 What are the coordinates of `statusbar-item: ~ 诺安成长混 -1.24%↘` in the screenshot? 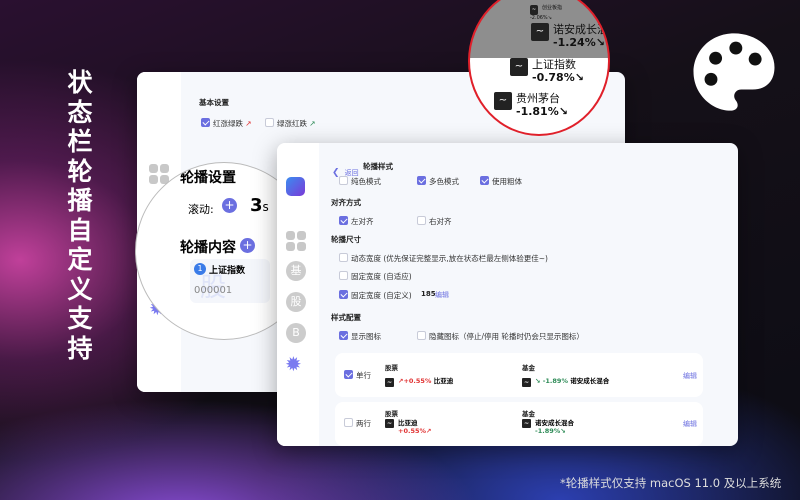 It's located at (569, 36).